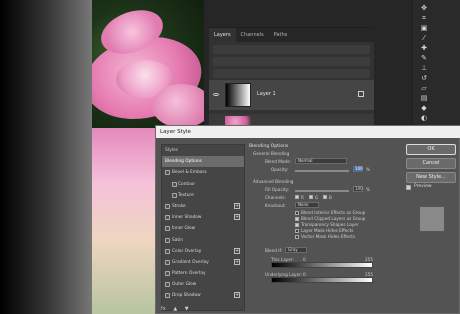 The width and height of the screenshot is (460, 314). Describe the element at coordinates (203, 228) in the screenshot. I see `style-inner-glow: Inner Glow` at that location.